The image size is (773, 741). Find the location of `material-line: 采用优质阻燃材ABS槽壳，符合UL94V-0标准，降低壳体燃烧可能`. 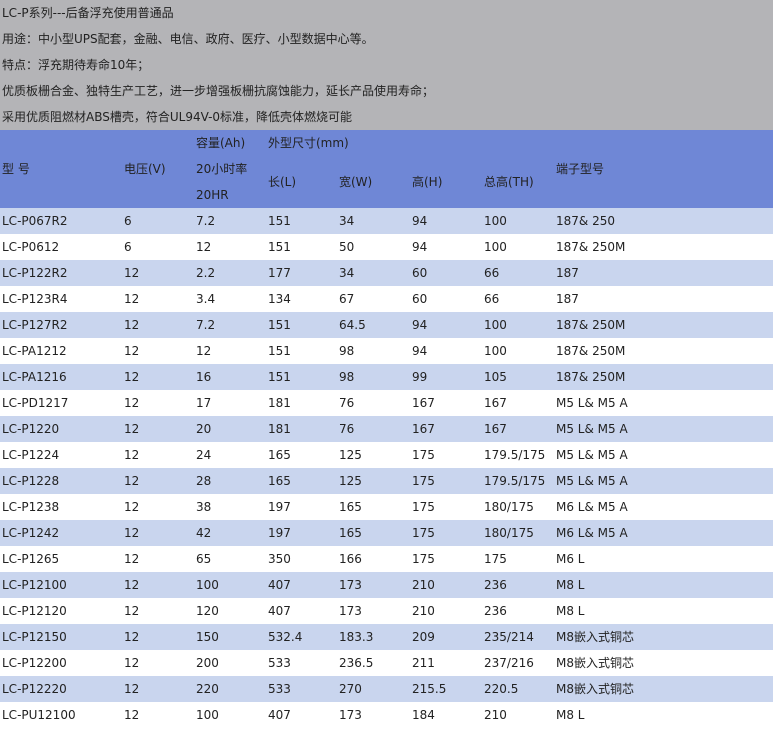

material-line: 采用优质阻燃材ABS槽壳，符合UL94V-0标准，降低壳体燃烧可能 is located at coordinates (177, 117).